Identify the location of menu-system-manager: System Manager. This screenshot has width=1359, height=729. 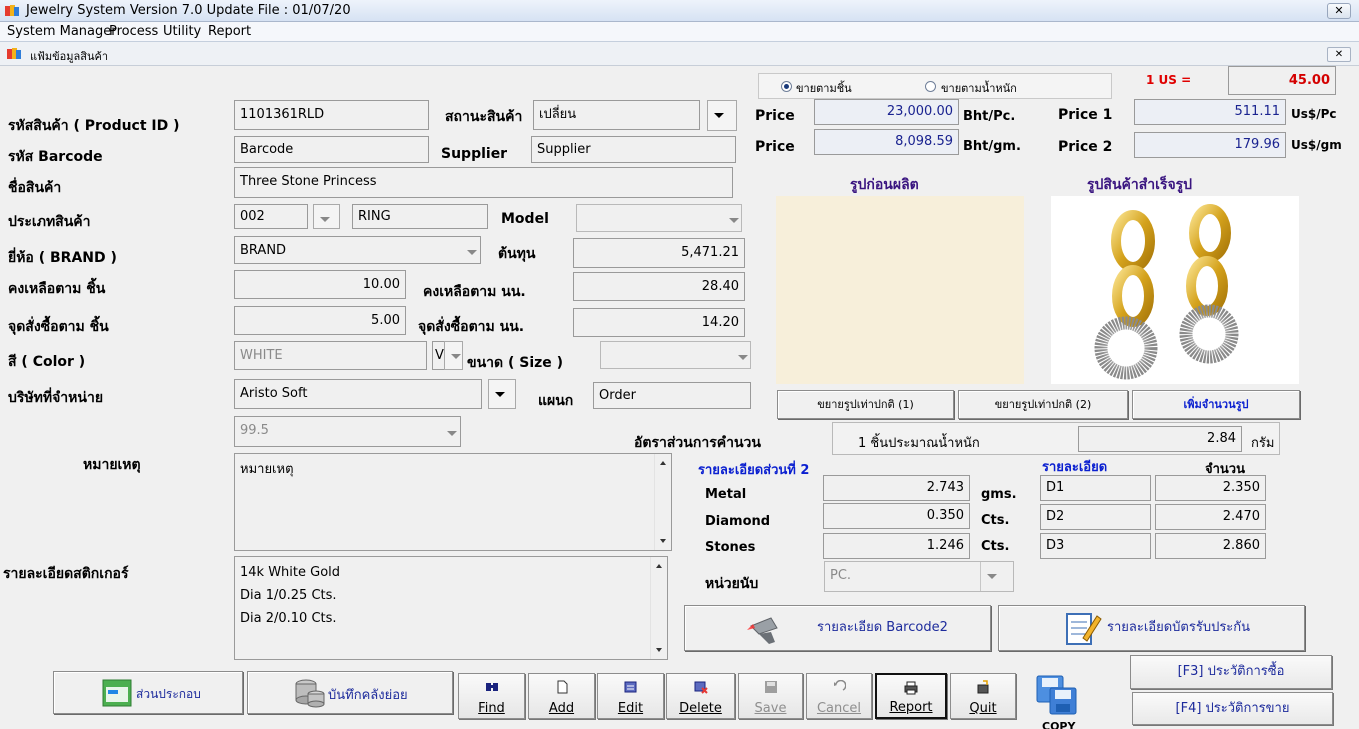
(62, 31).